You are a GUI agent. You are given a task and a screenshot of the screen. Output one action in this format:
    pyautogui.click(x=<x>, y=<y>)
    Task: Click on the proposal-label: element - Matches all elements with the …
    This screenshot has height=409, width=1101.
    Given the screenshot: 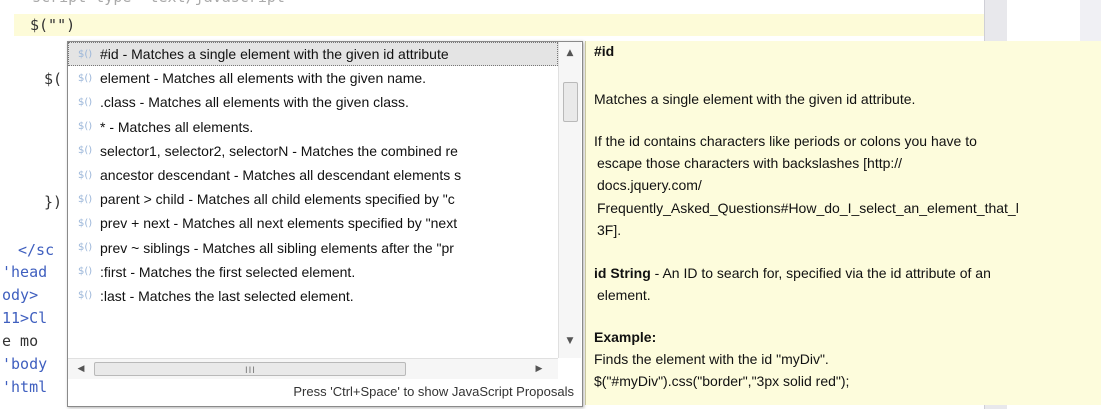 What is the action you would take?
    pyautogui.click(x=263, y=78)
    